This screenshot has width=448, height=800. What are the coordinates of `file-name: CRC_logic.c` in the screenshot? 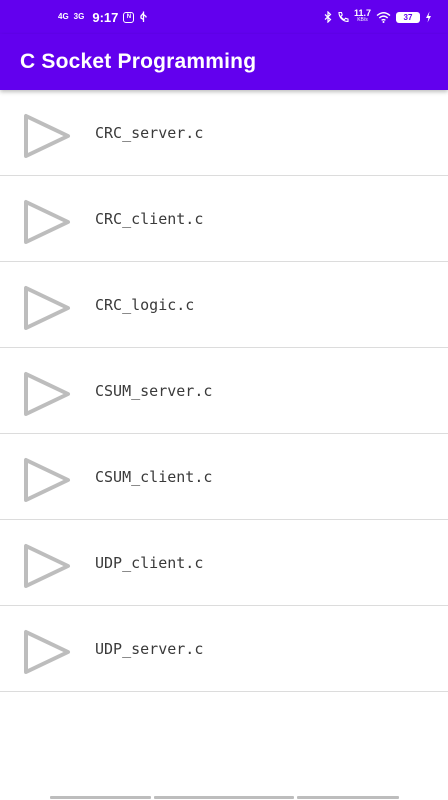 It's located at (145, 305).